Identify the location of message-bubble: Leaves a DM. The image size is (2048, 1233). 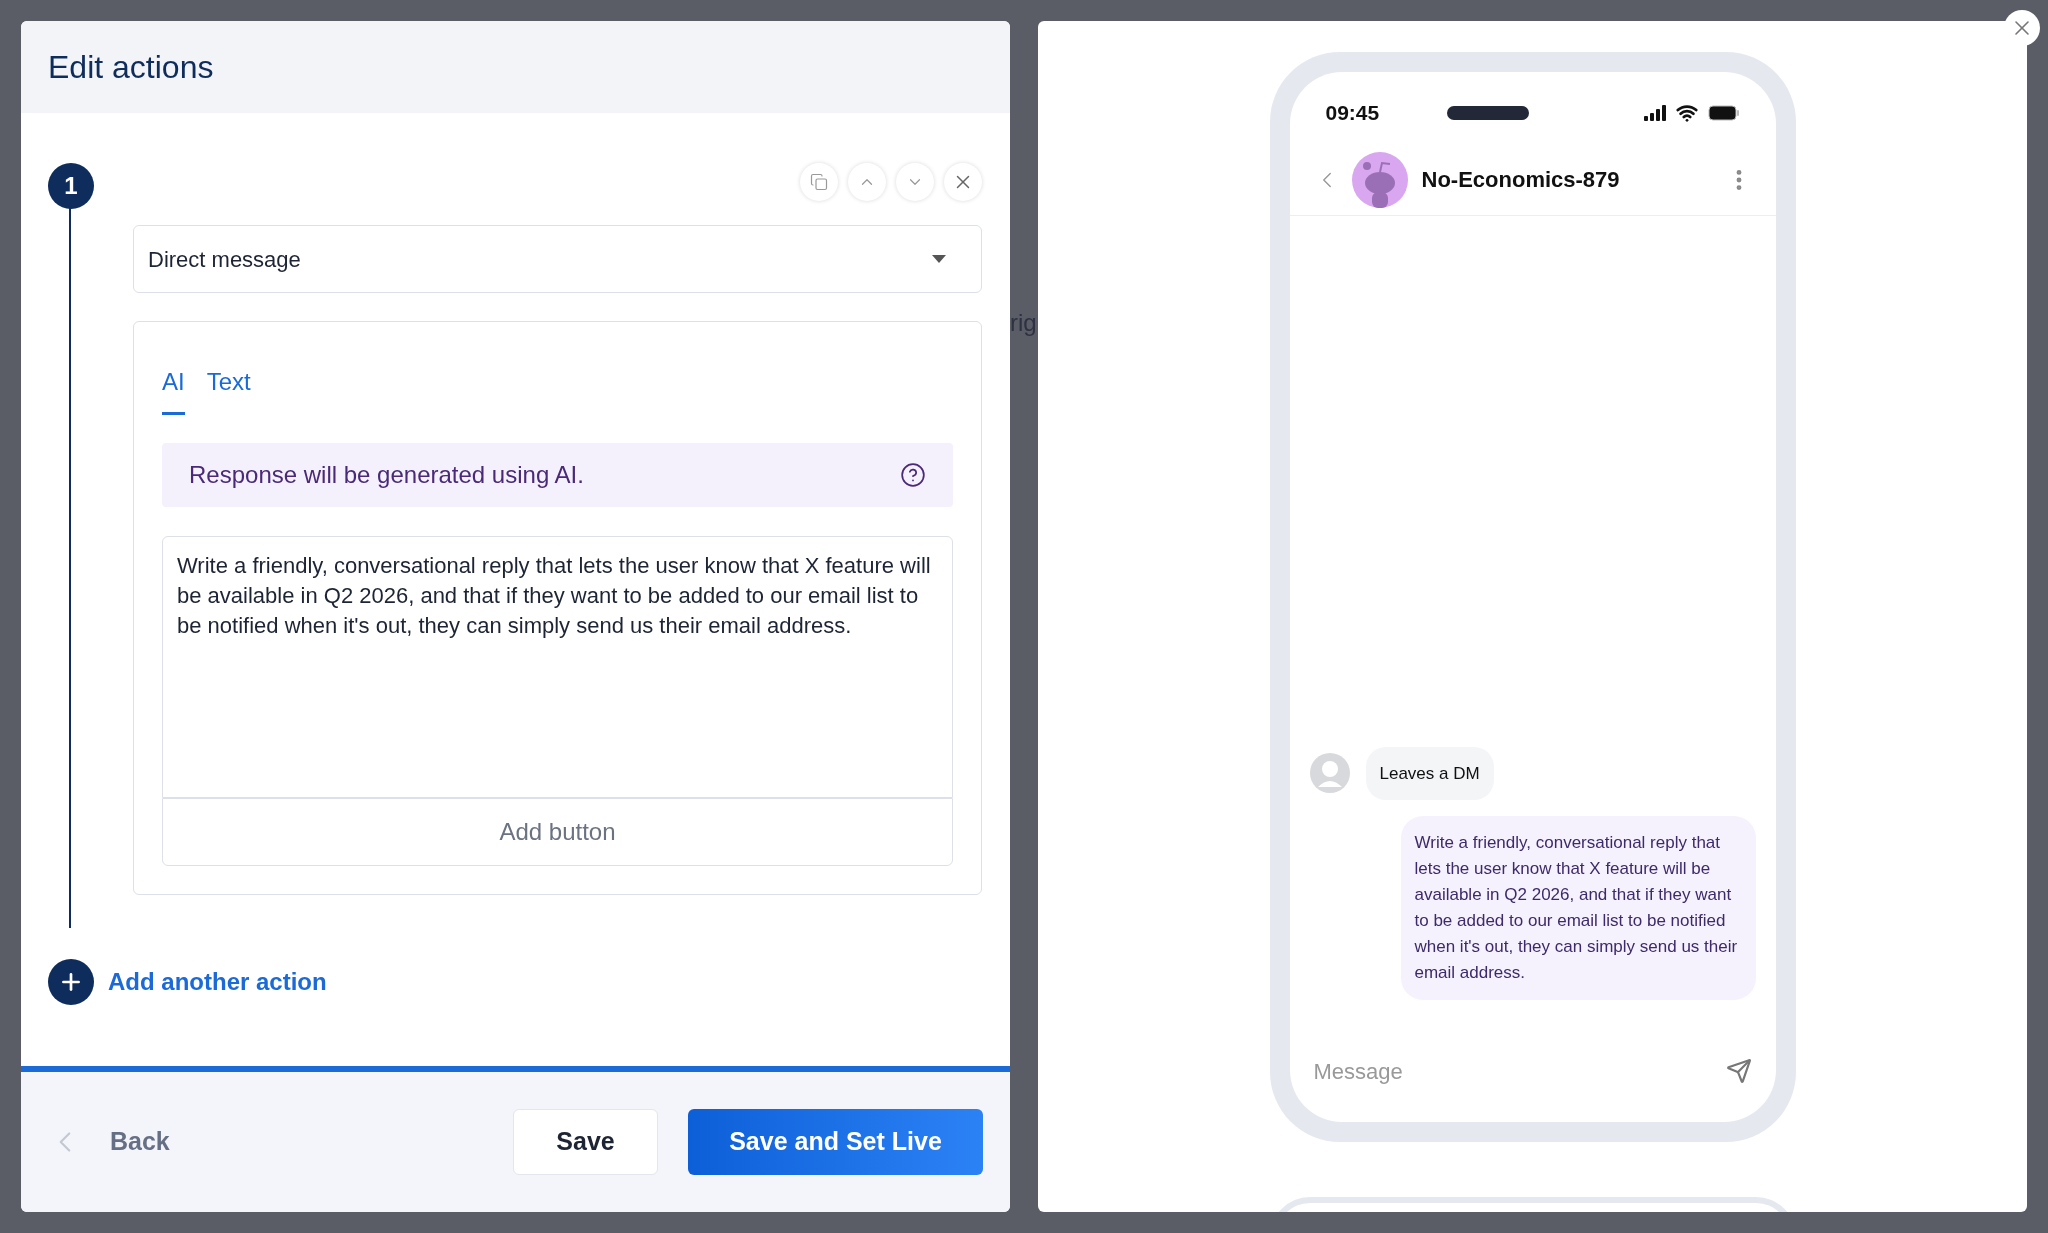
(1429, 773).